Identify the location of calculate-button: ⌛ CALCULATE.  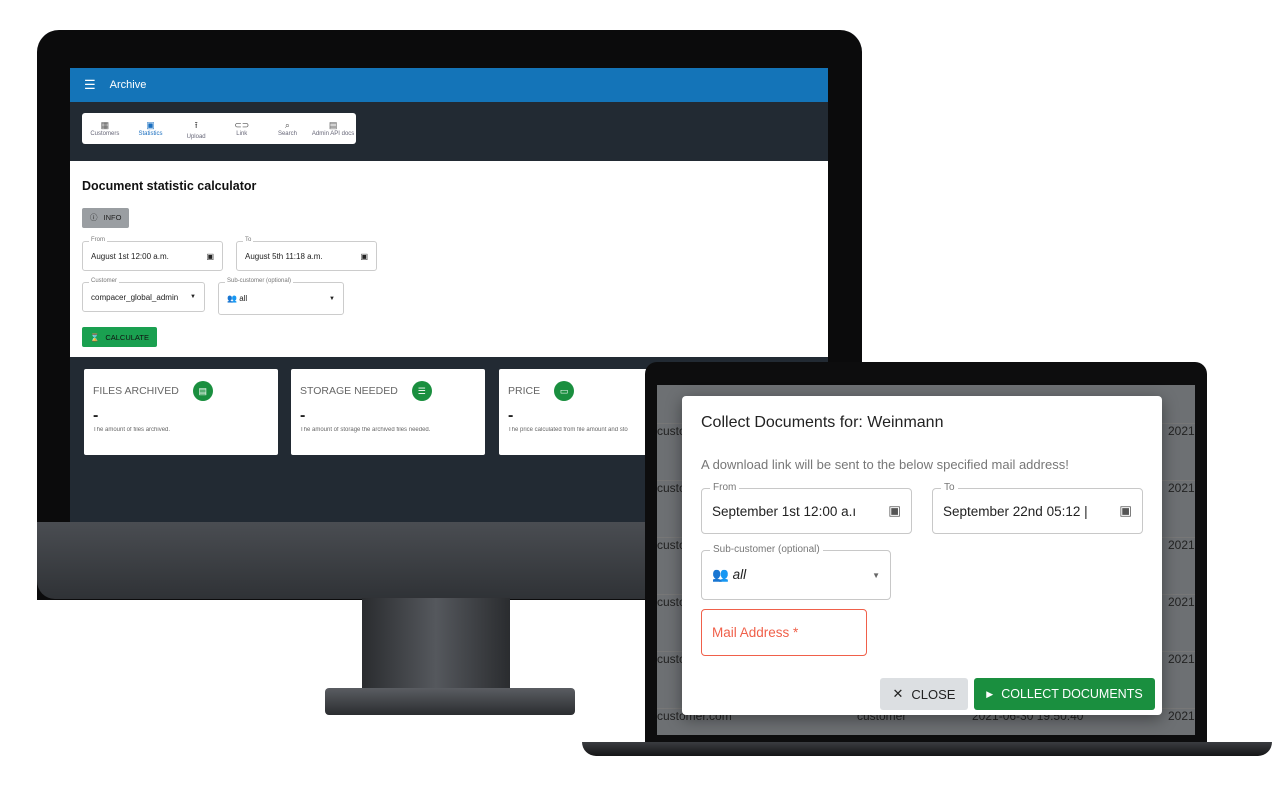
(119, 337).